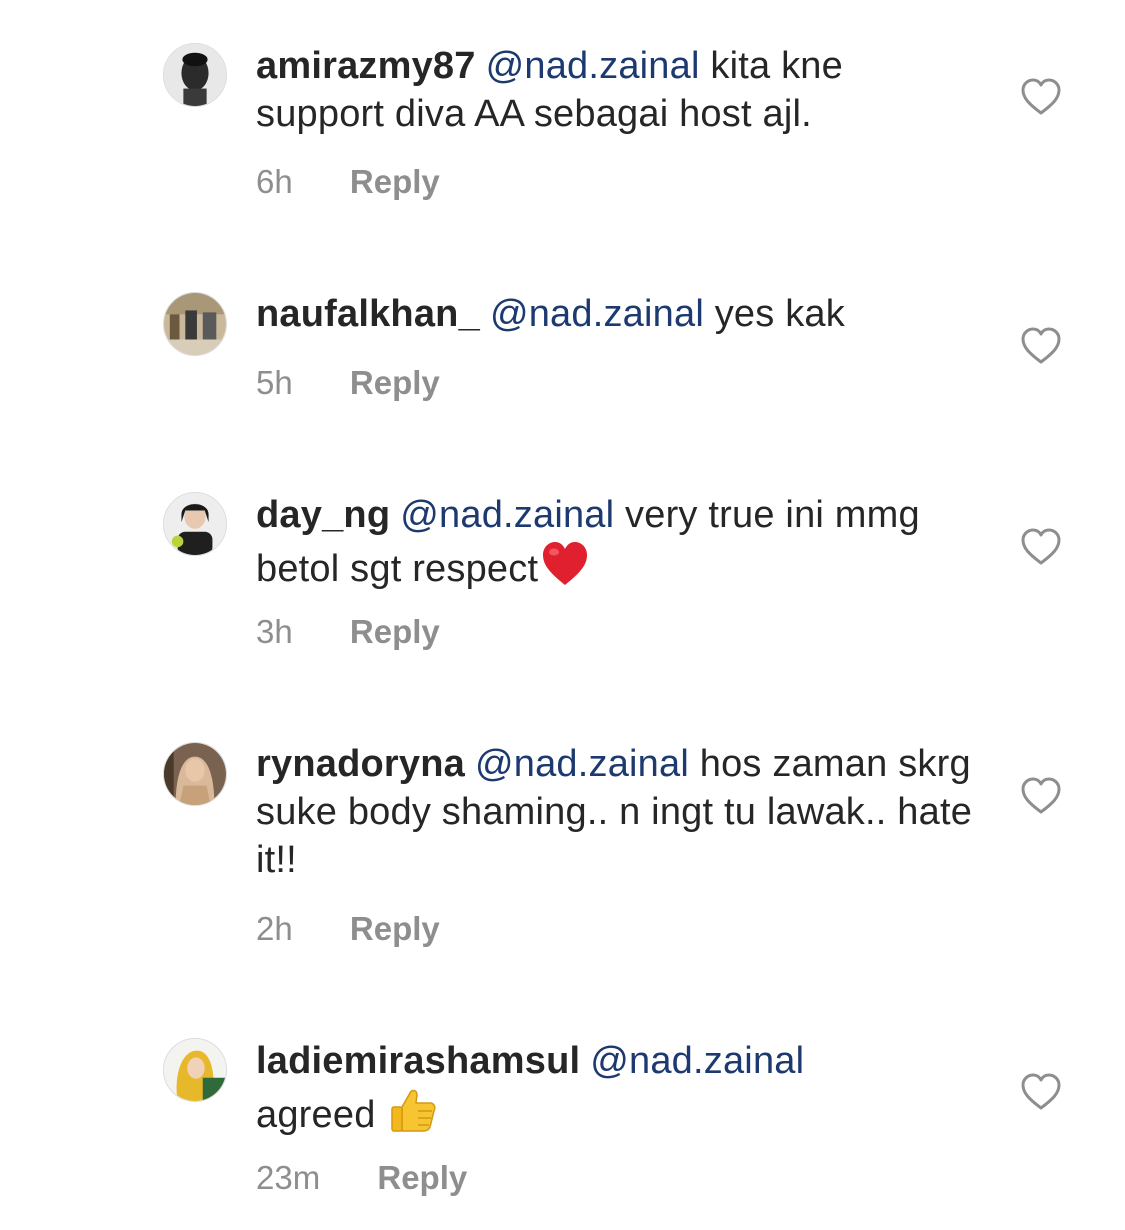 The width and height of the screenshot is (1125, 1230). What do you see at coordinates (413, 1110) in the screenshot?
I see `thumbs-up-emoji` at bounding box center [413, 1110].